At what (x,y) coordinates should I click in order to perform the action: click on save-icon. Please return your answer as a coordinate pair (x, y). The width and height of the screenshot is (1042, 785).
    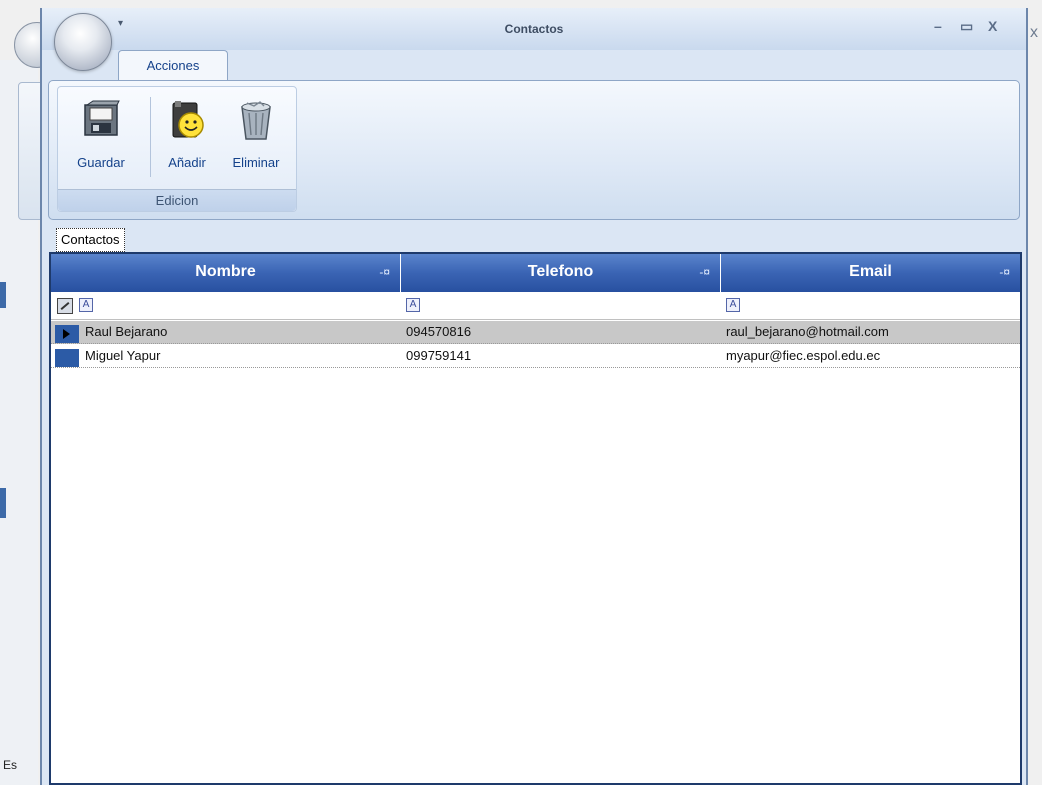
    Looking at the image, I should click on (102, 118).